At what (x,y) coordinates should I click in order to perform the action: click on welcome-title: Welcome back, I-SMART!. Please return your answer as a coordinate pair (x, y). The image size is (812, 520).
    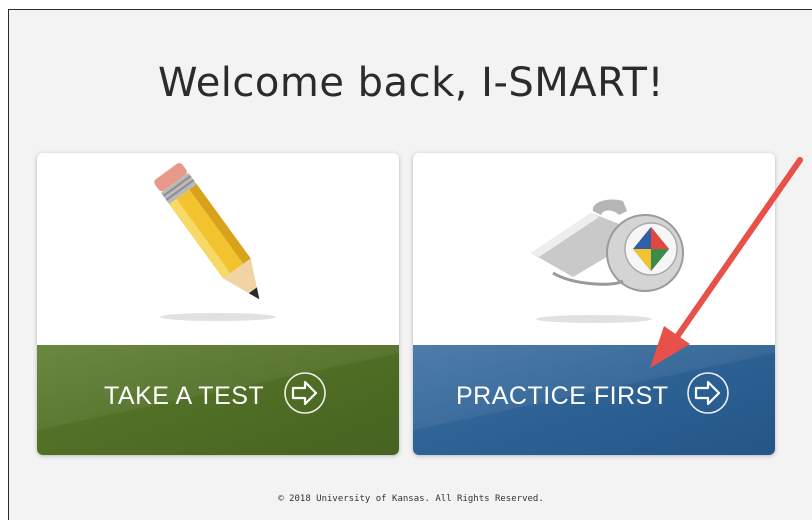
    Looking at the image, I should click on (411, 83).